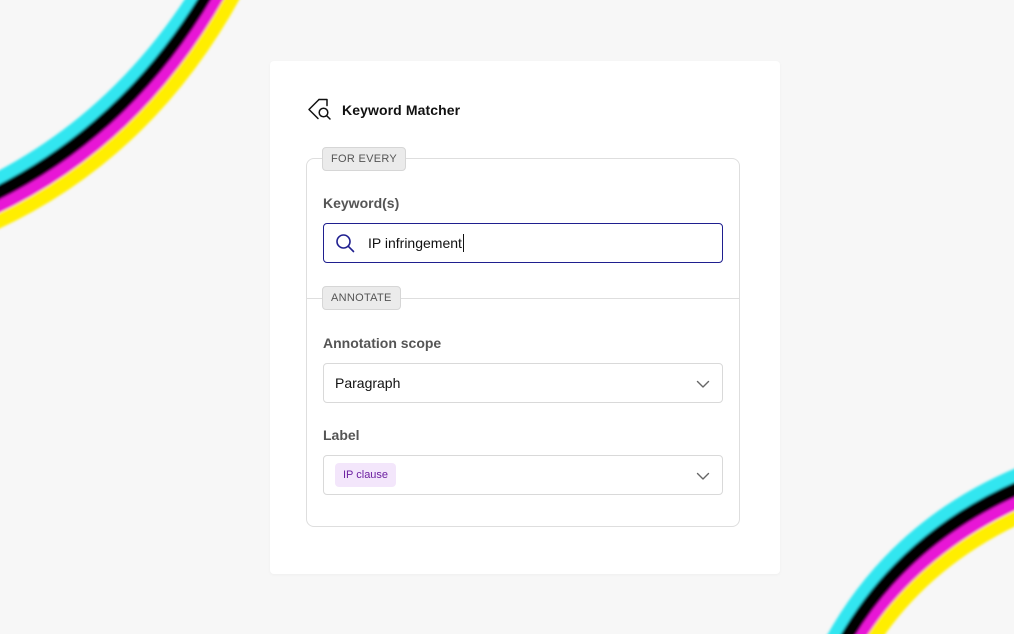 The height and width of the screenshot is (634, 1014). I want to click on annotate-section-tag: ANNOTATE, so click(361, 298).